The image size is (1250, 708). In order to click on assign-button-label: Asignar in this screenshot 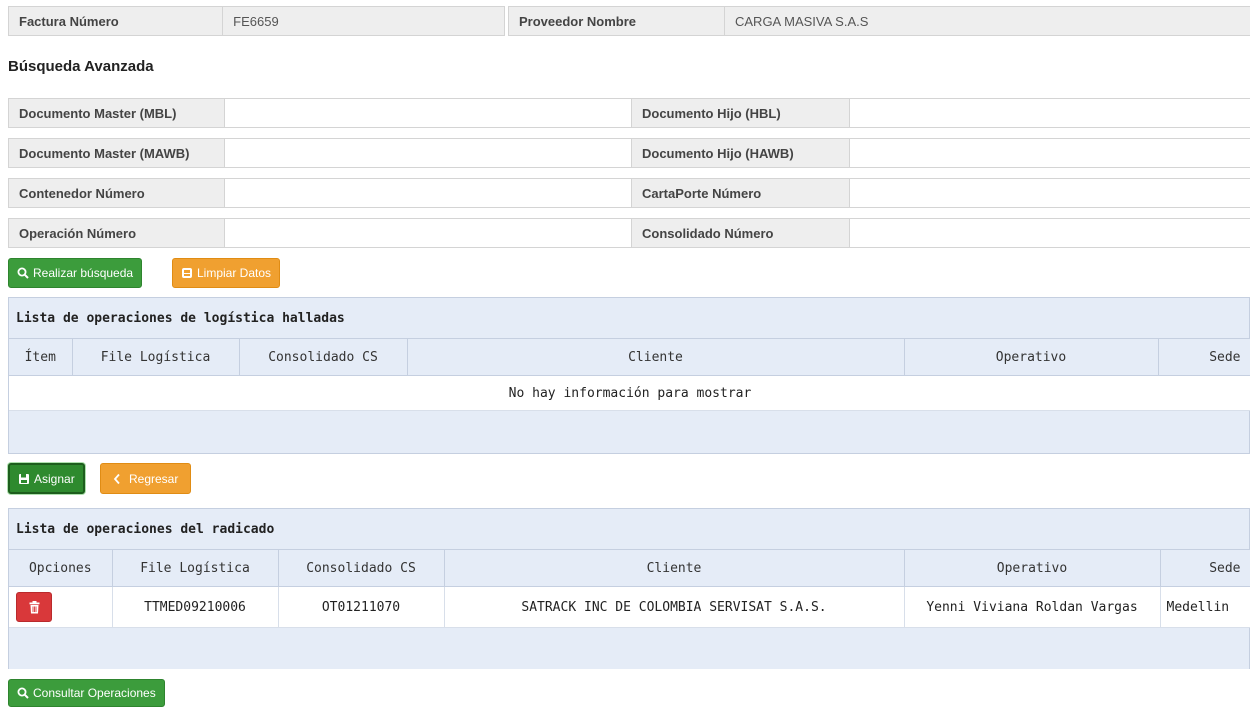, I will do `click(54, 478)`.